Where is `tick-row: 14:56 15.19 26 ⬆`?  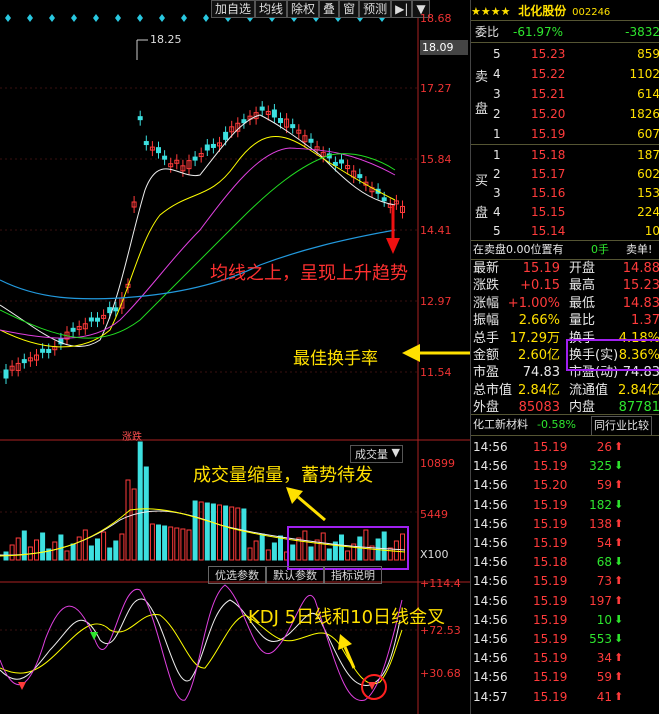 tick-row: 14:56 15.19 26 ⬆ is located at coordinates (565, 447).